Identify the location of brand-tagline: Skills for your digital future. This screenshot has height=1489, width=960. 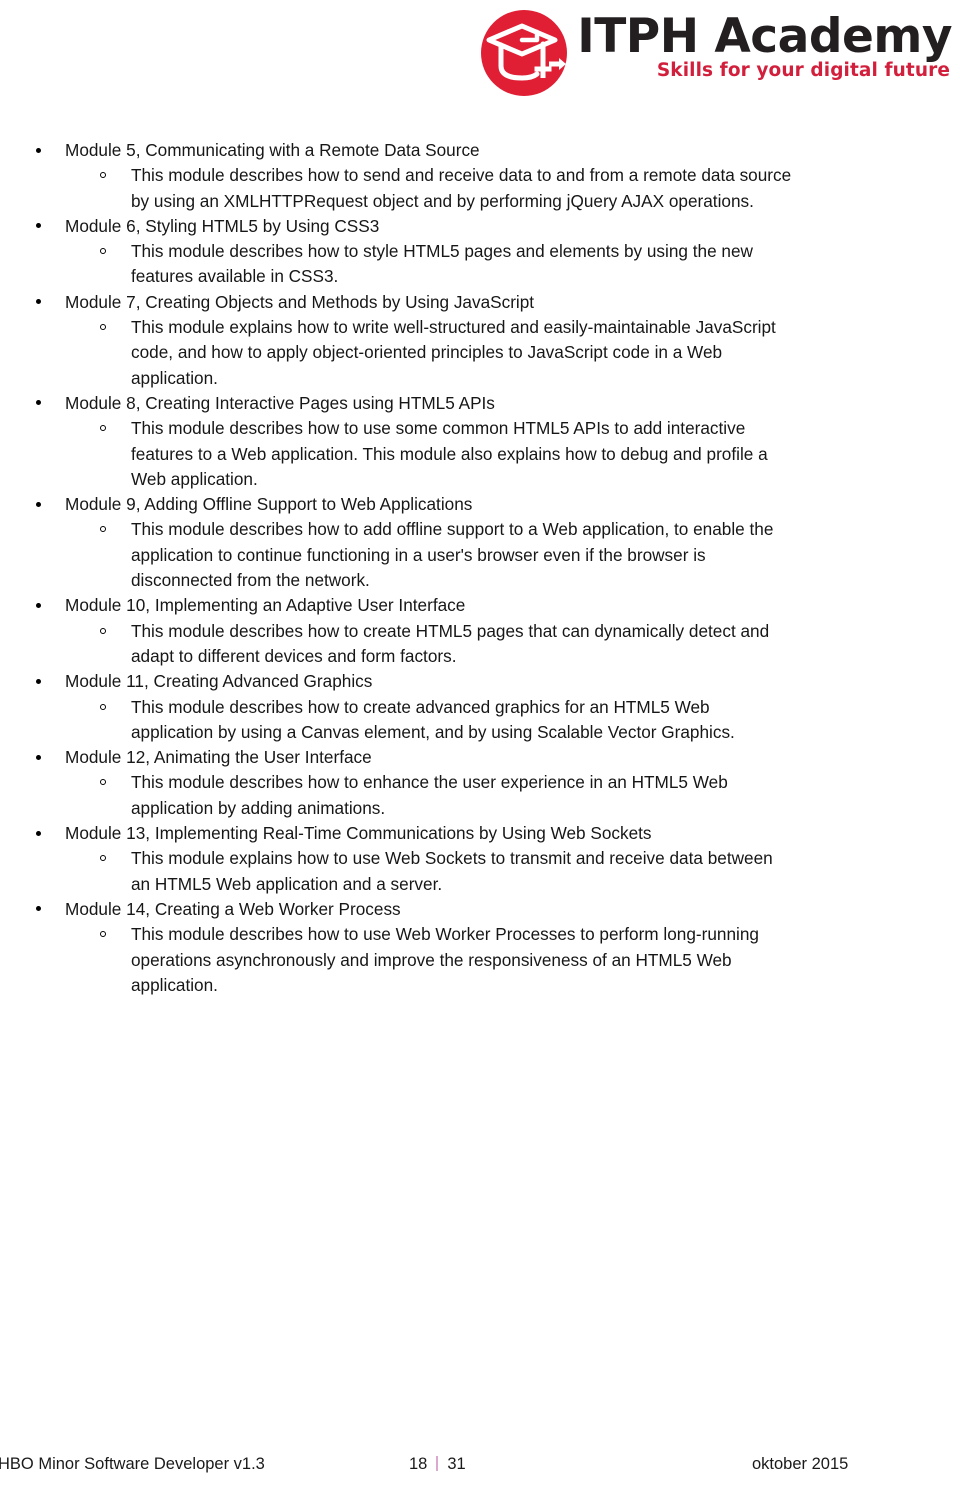
(803, 70).